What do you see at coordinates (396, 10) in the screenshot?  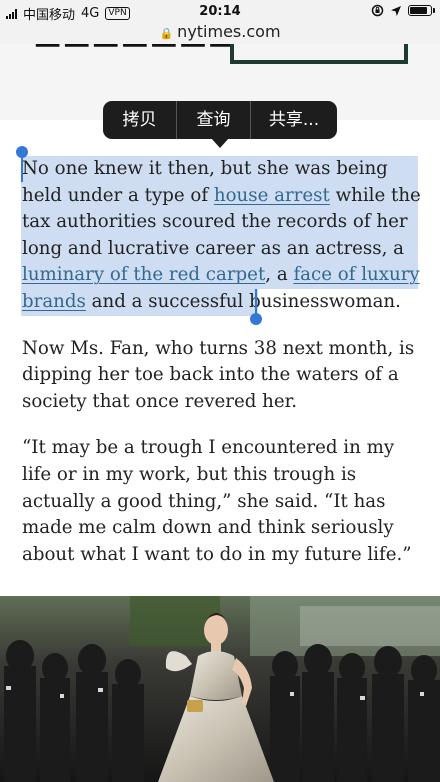 I see `location-arrow-icon` at bounding box center [396, 10].